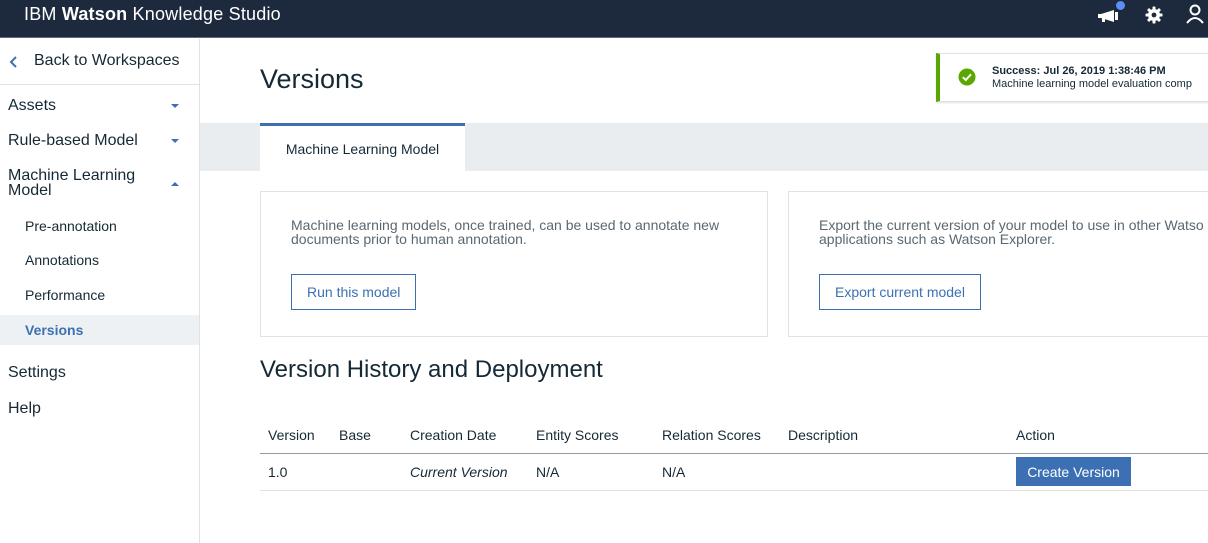  What do you see at coordinates (40, 14) in the screenshot?
I see `brand-ibm: IBM` at bounding box center [40, 14].